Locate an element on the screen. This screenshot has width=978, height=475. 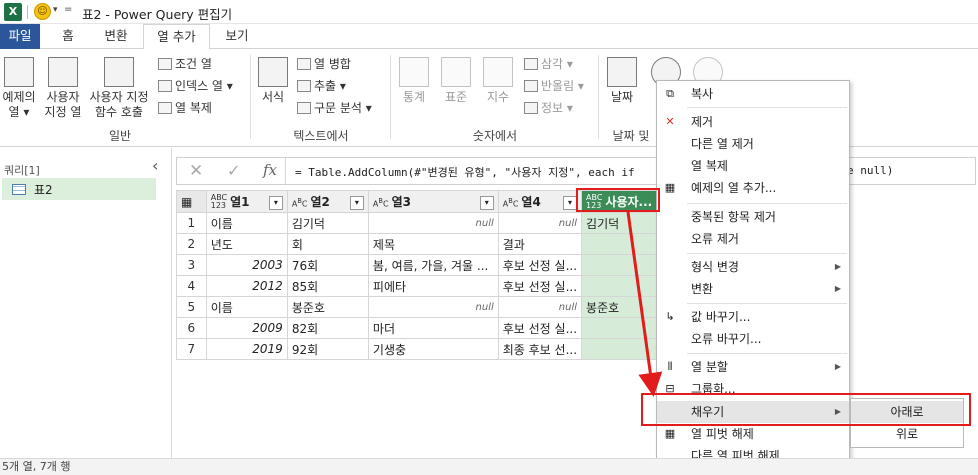
information-button: 정보 ▾ is located at coordinates (548, 107).